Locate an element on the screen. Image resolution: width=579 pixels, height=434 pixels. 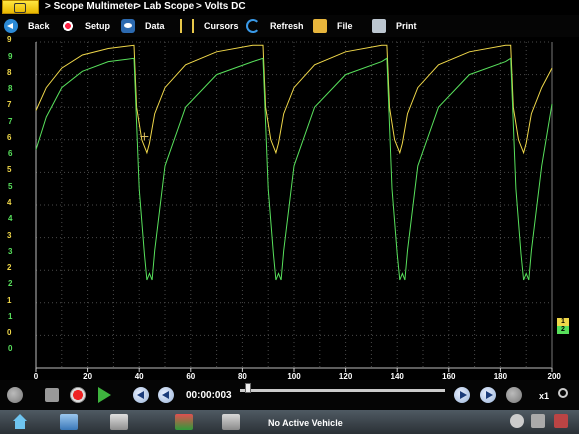
vehicle-data-icon is located at coordinates (69, 422).